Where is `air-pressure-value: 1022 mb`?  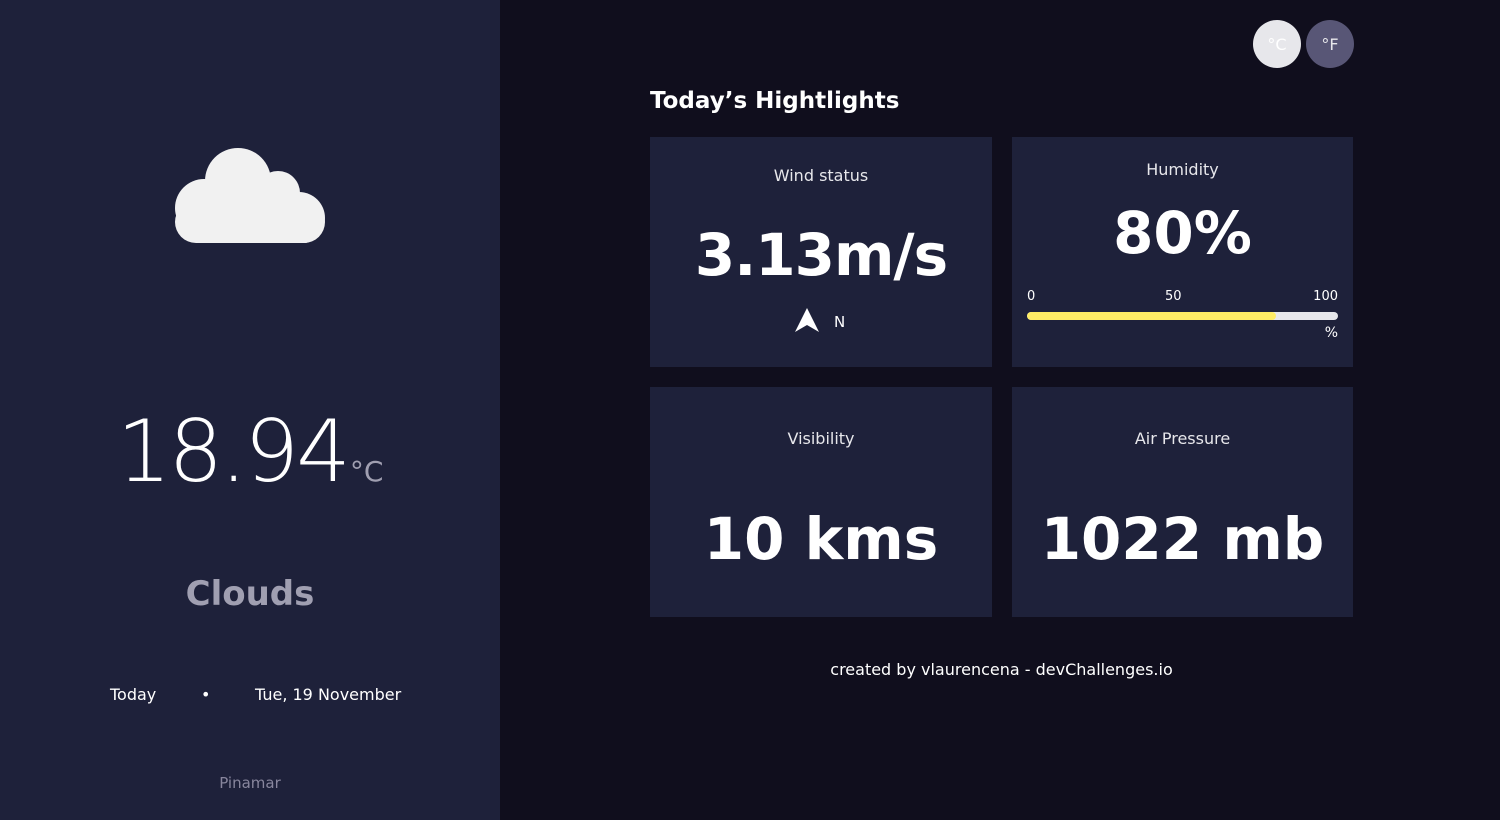 air-pressure-value: 1022 mb is located at coordinates (1182, 539).